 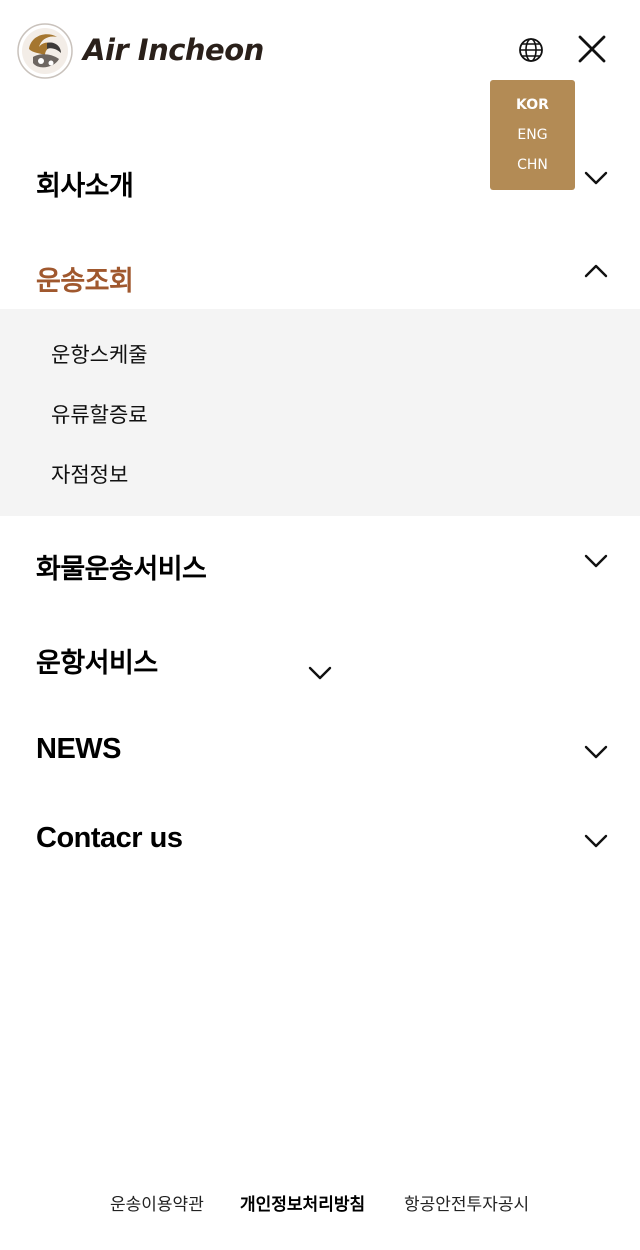 What do you see at coordinates (109, 838) in the screenshot?
I see `nav-item-label: Contacr us` at bounding box center [109, 838].